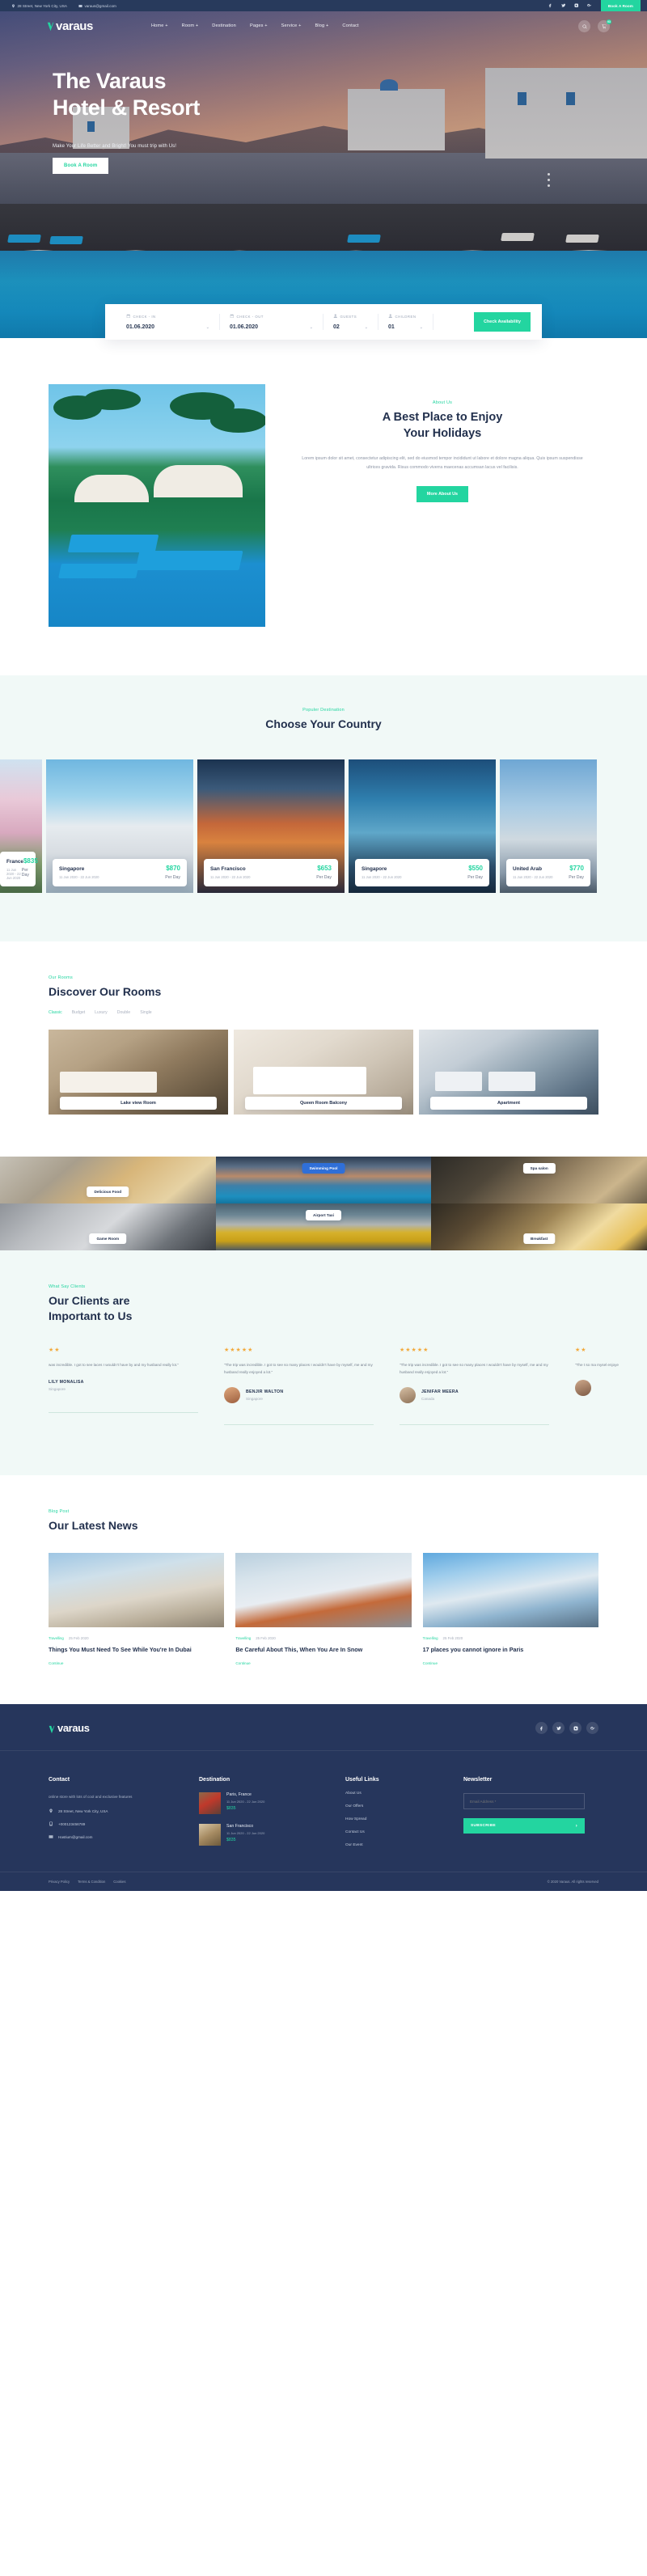  Describe the element at coordinates (119, 1882) in the screenshot. I see `footer-cookies-link: Cookies` at that location.